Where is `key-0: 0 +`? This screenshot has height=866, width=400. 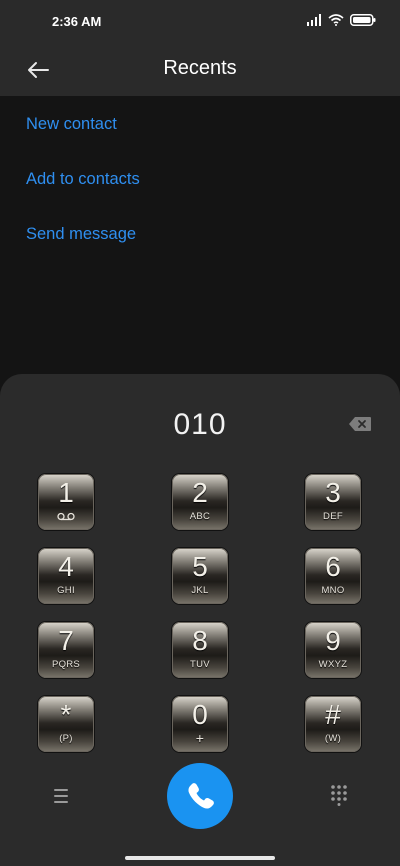
key-0: 0 + is located at coordinates (200, 724).